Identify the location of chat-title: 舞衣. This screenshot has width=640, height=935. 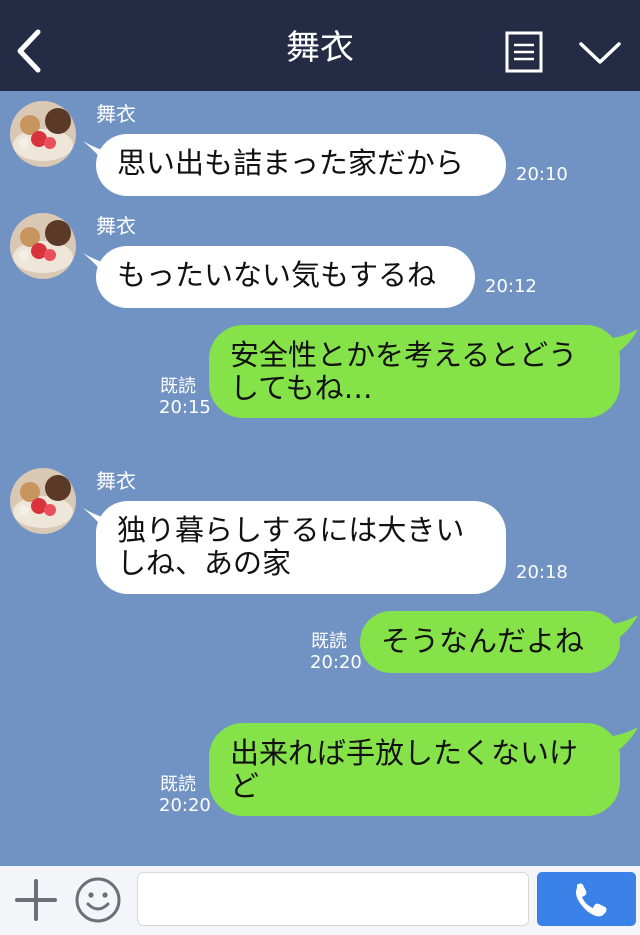
(320, 48).